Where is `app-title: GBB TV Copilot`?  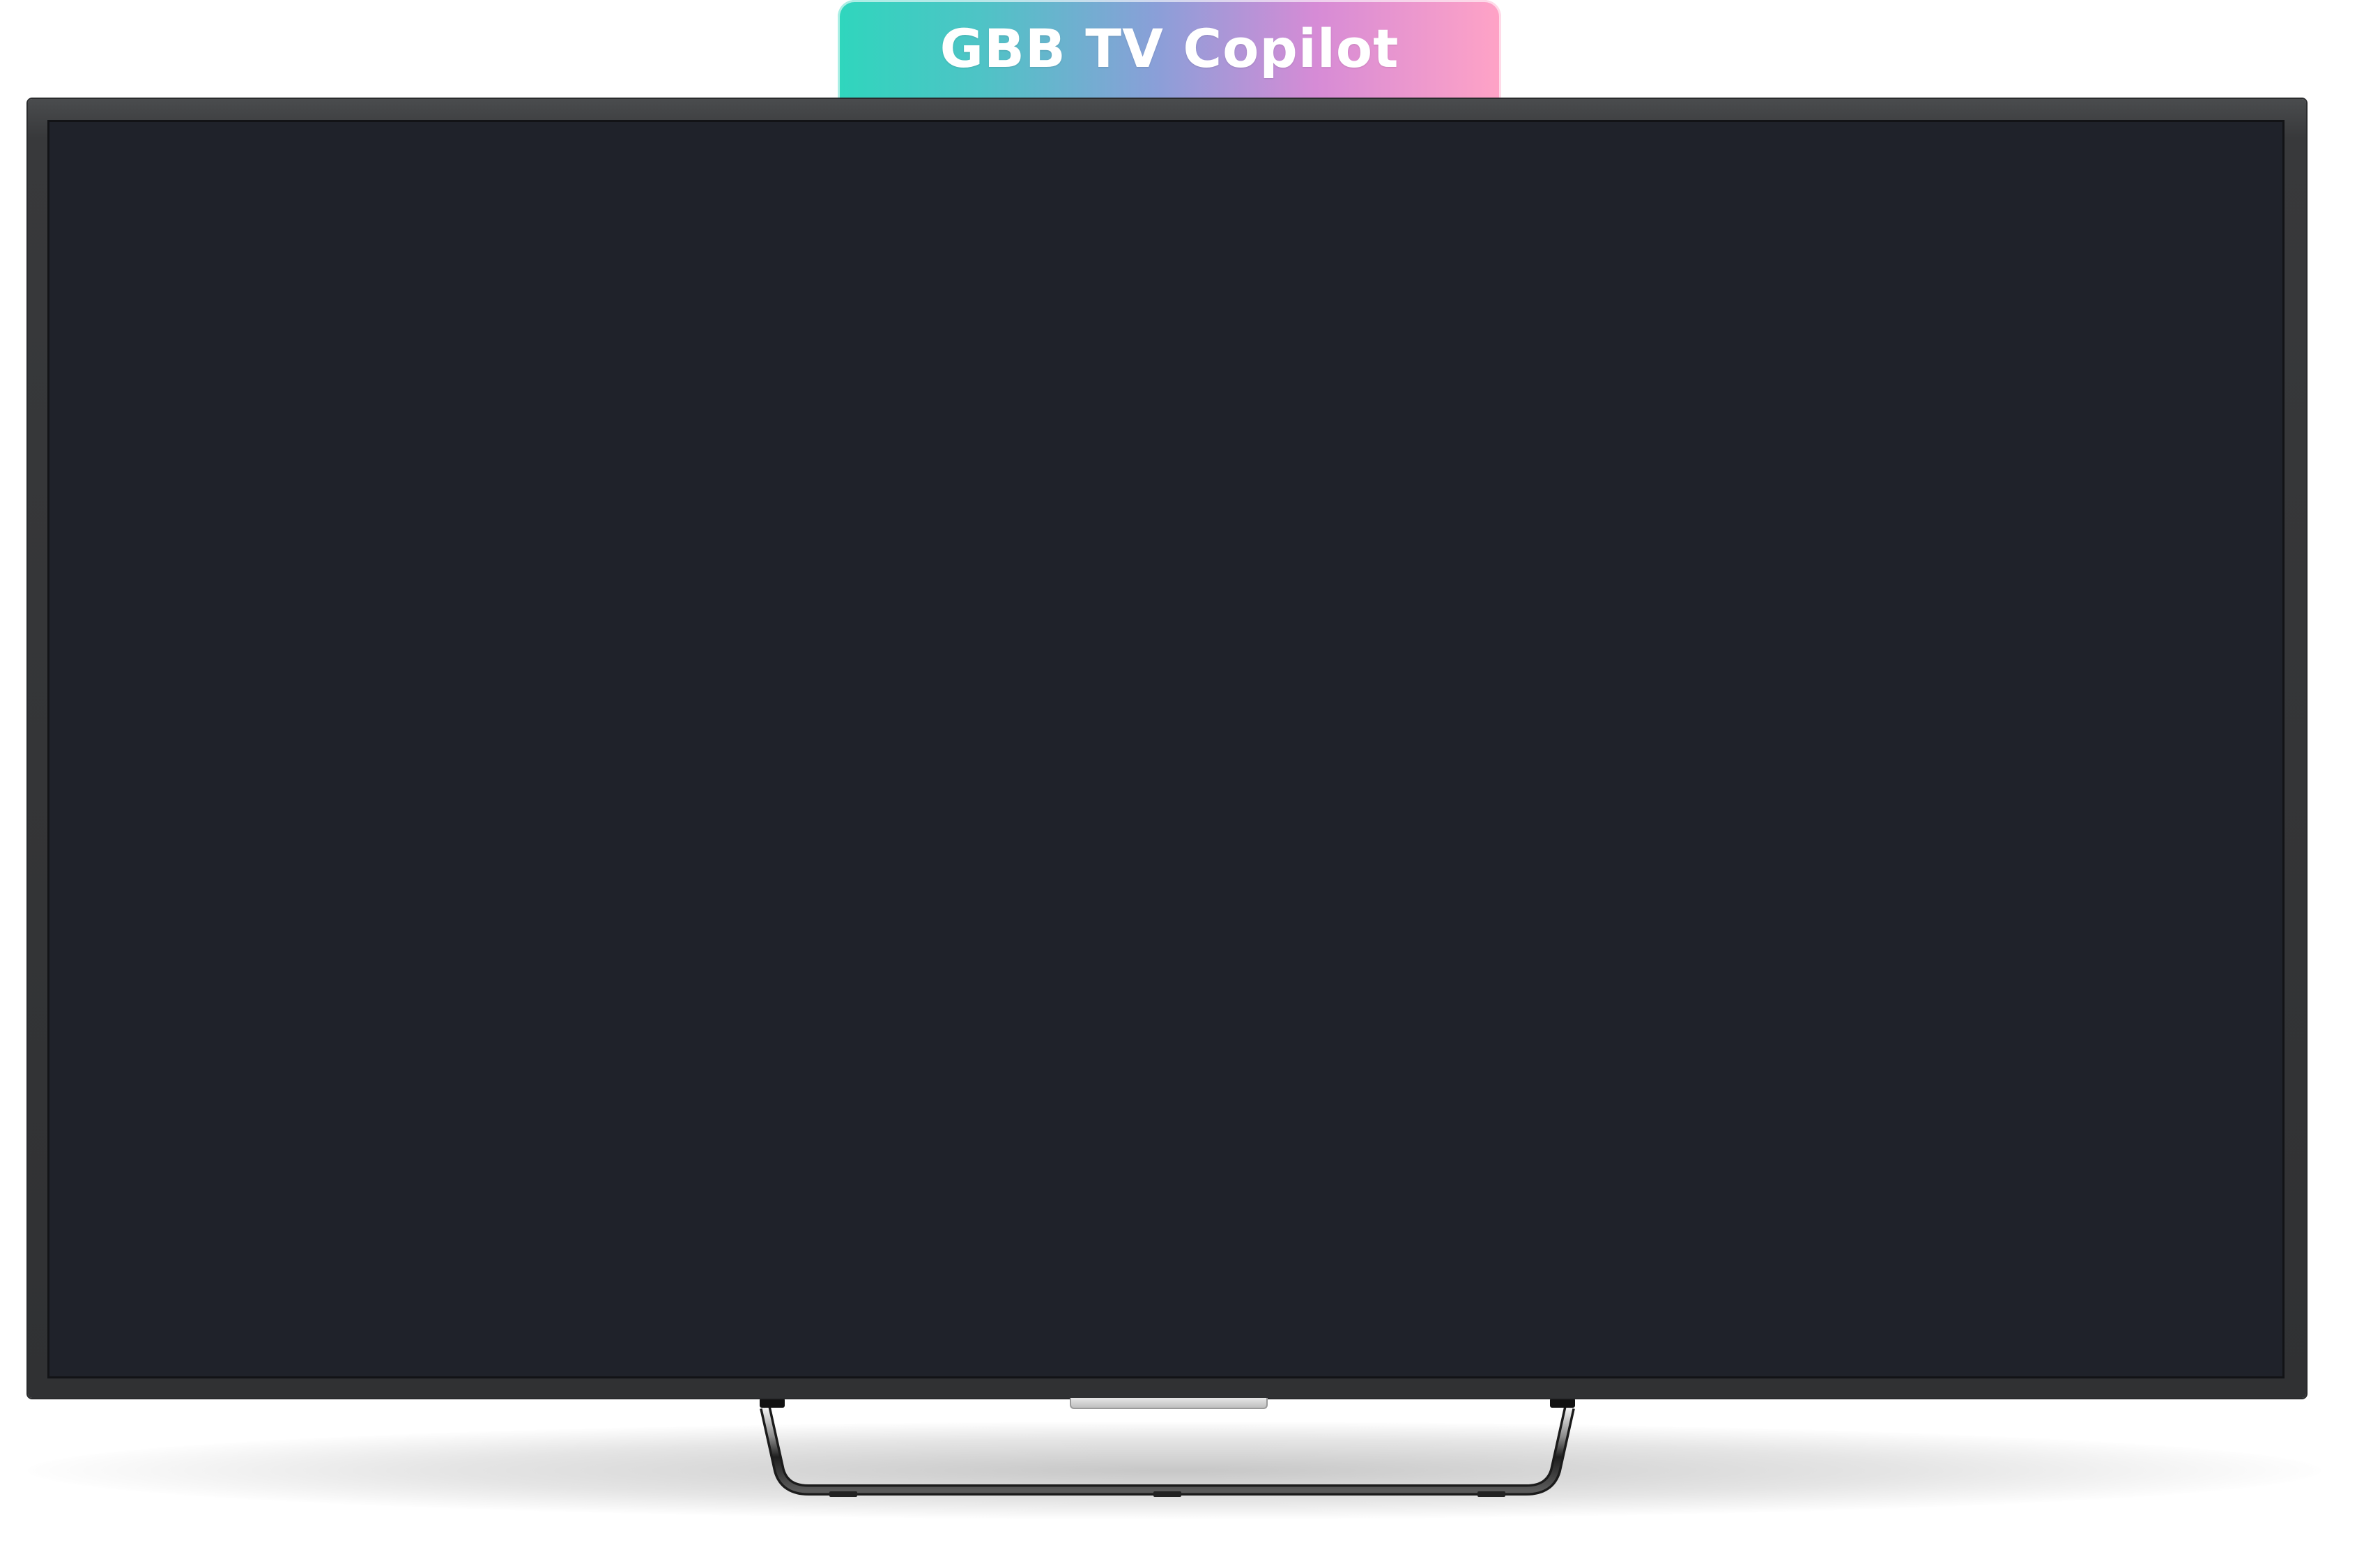
app-title: GBB TV Copilot is located at coordinates (1169, 48).